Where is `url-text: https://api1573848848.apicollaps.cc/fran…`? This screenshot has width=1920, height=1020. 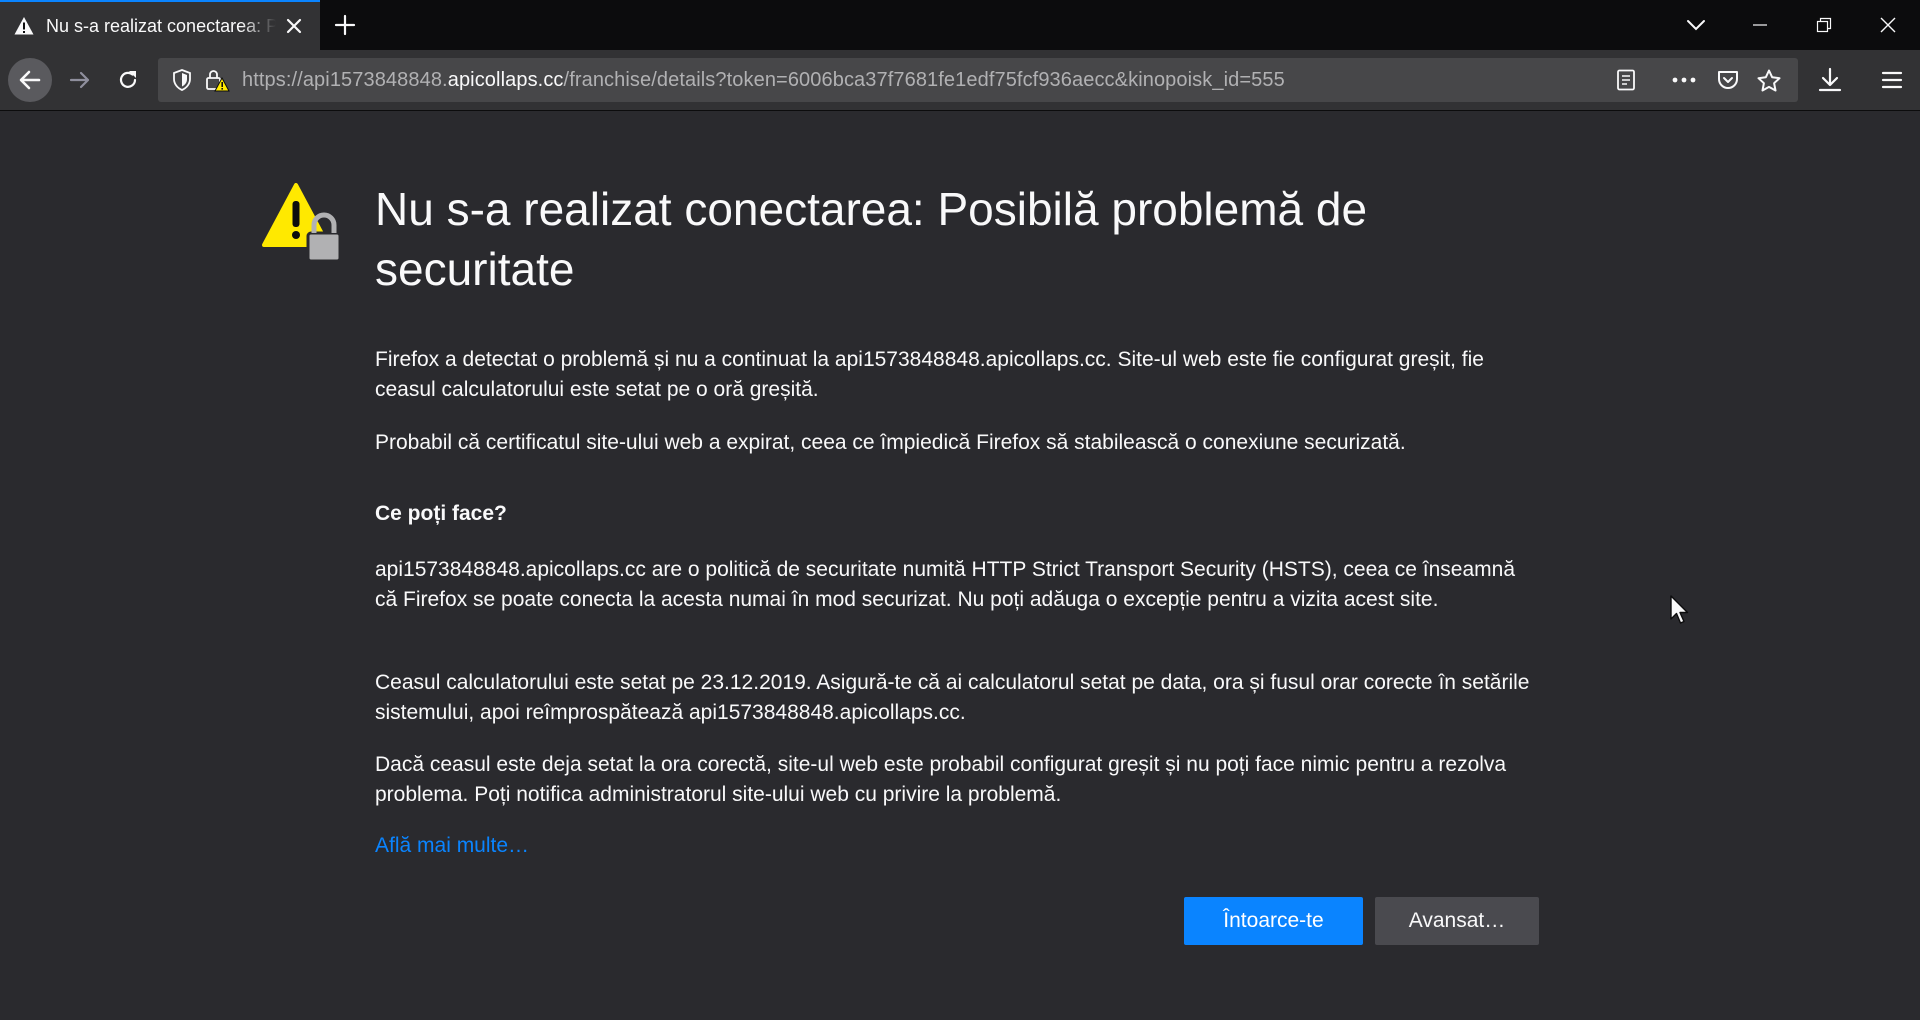
url-text: https://api1573848848.apicollaps.cc/fran… is located at coordinates (763, 80).